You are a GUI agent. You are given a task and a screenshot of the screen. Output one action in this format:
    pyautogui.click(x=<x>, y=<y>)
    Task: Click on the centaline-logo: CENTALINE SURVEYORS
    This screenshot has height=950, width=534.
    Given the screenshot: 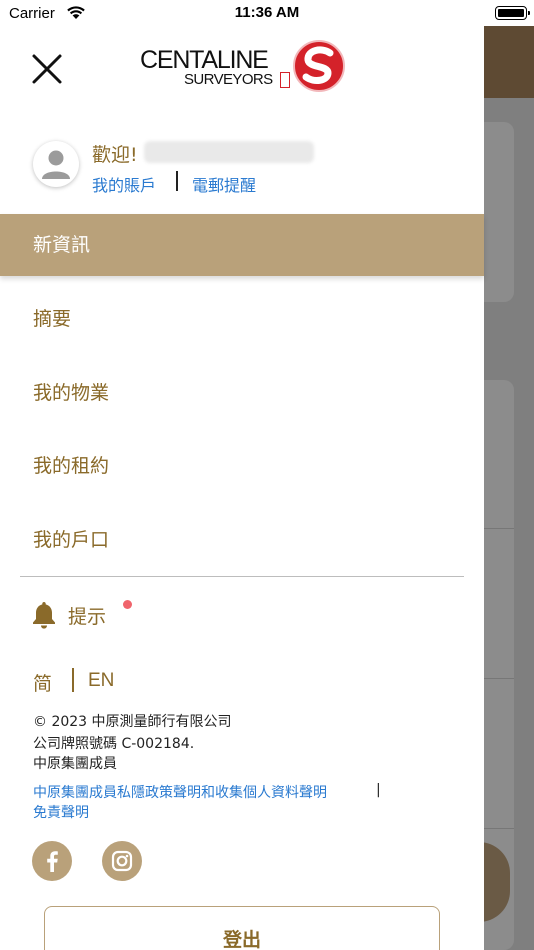 What is the action you would take?
    pyautogui.click(x=243, y=66)
    